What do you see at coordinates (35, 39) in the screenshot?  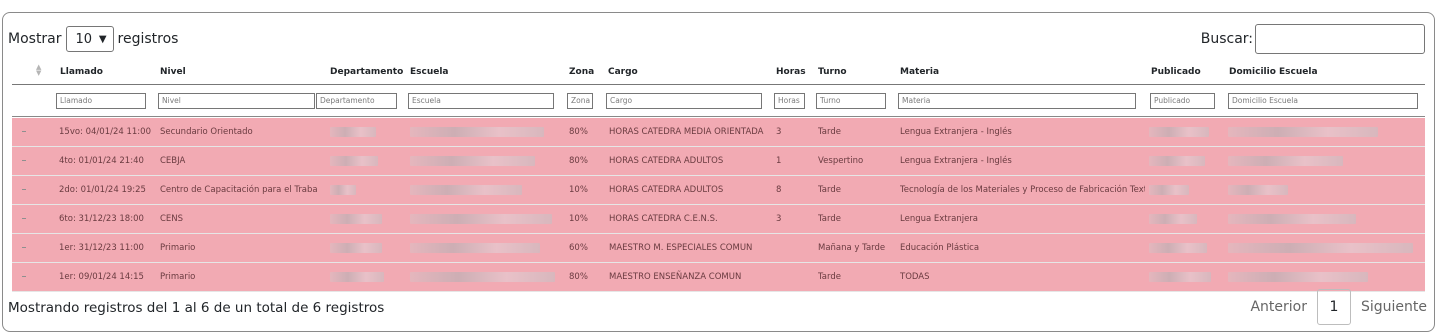 I see `length-prefix: Mostrar` at bounding box center [35, 39].